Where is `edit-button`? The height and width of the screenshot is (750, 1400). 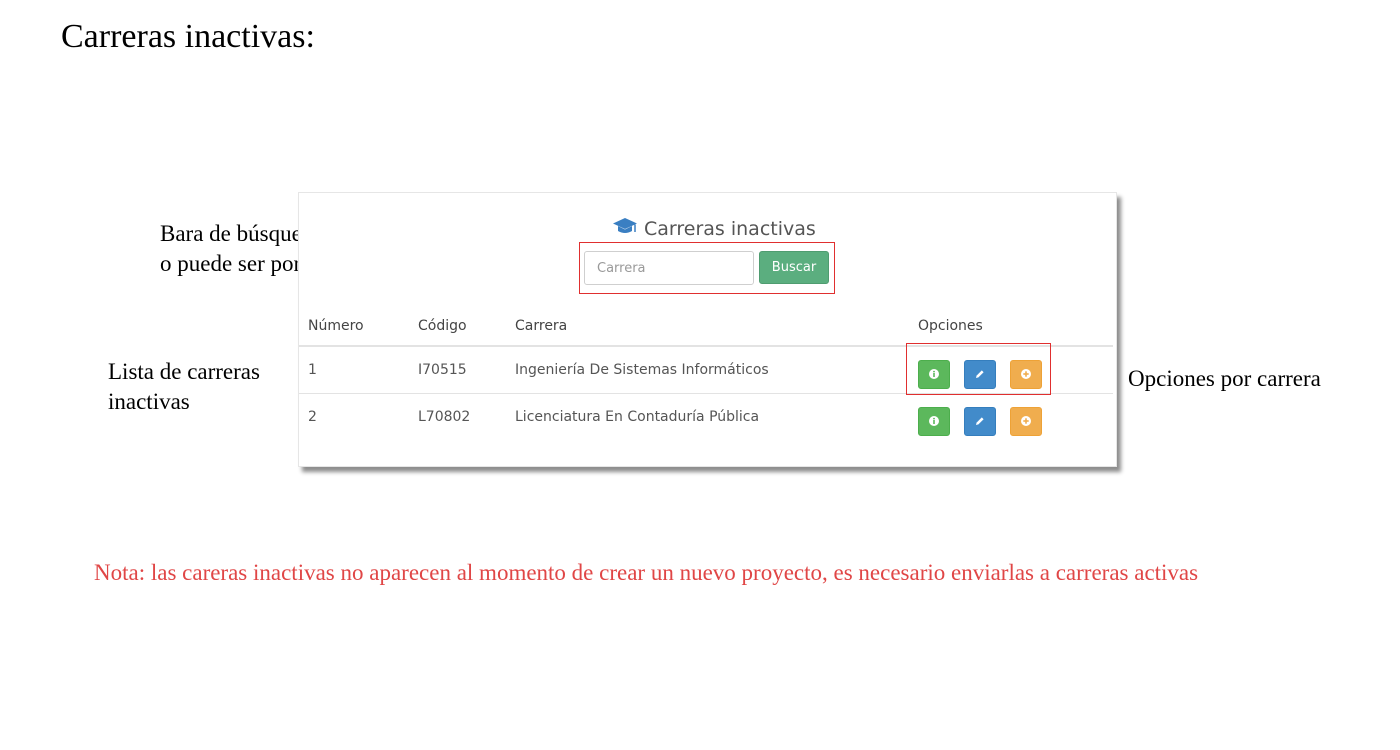
edit-button is located at coordinates (980, 421).